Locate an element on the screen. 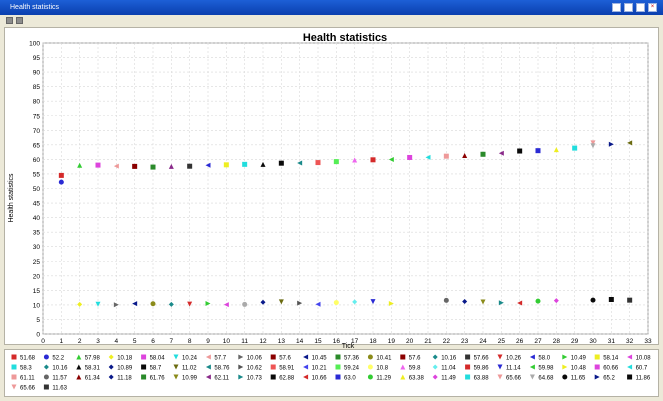 This screenshot has height=401, width=663. legend-label: 59.86 is located at coordinates (482, 369).